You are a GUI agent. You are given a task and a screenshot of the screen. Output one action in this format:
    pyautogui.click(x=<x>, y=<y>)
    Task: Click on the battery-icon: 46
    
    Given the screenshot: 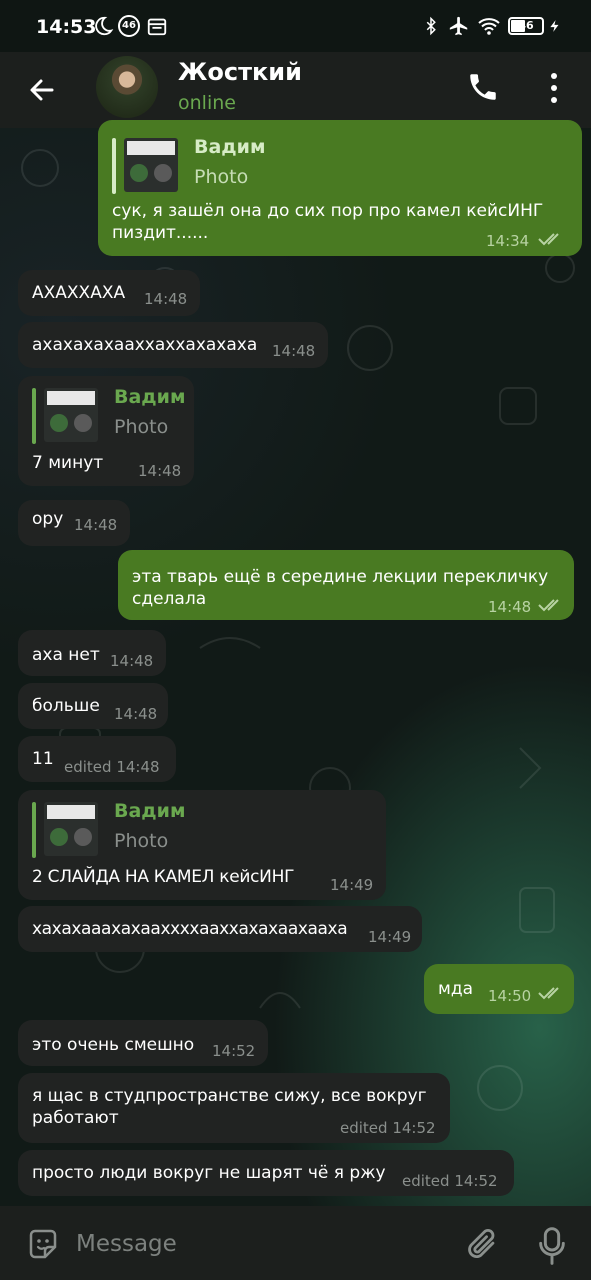 What is the action you would take?
    pyautogui.click(x=526, y=26)
    